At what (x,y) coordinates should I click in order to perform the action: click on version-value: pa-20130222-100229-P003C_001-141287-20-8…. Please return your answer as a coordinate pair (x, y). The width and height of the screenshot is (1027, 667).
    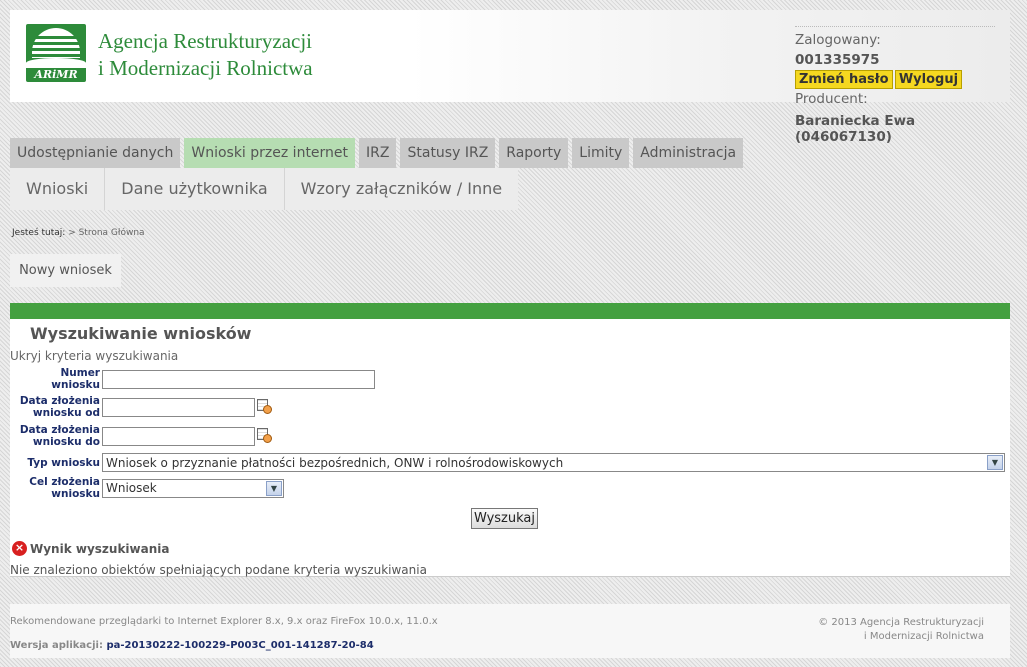
    Looking at the image, I should click on (240, 645).